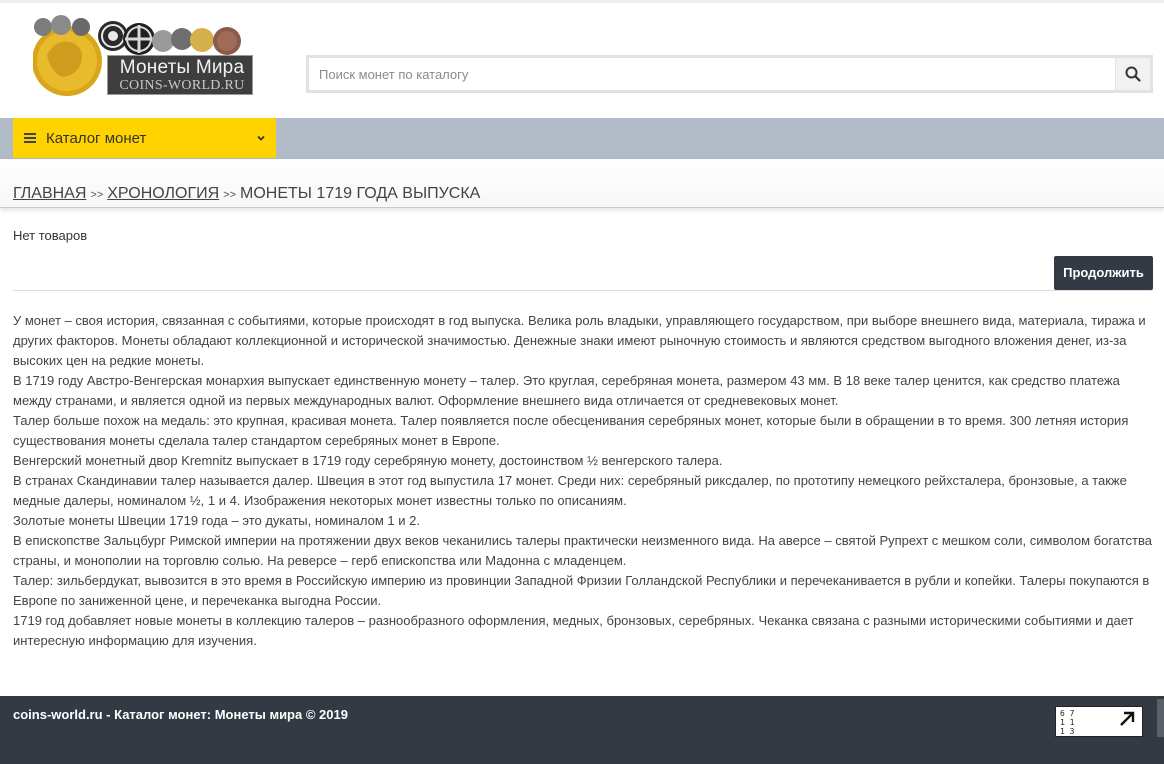 Image resolution: width=1164 pixels, height=764 pixels. What do you see at coordinates (1067, 722) in the screenshot?
I see `counter-digits: 6 7 1 1 1 3` at bounding box center [1067, 722].